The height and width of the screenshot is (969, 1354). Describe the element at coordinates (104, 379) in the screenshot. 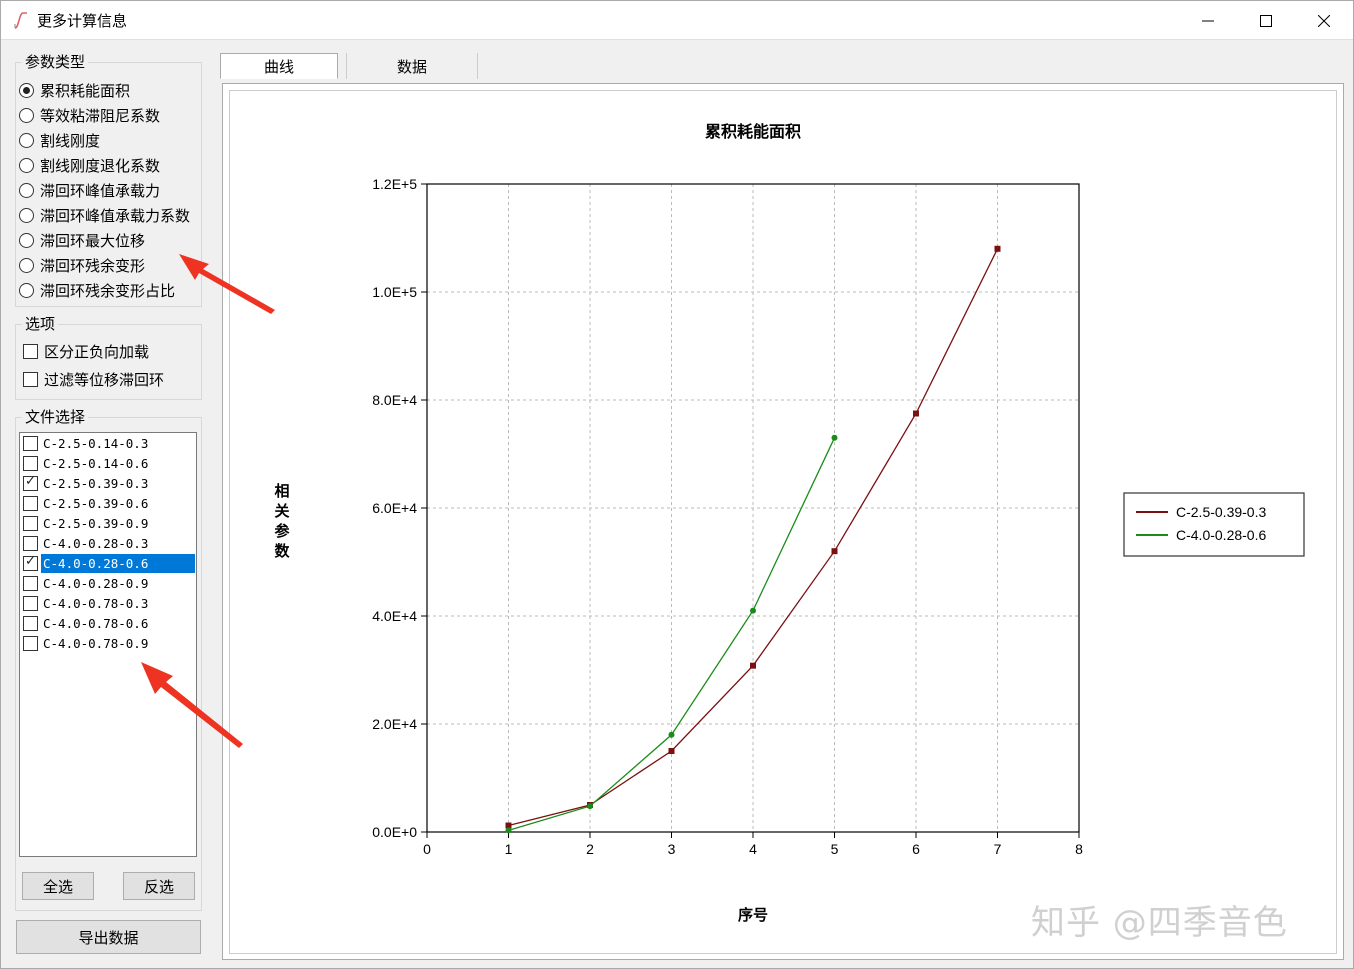

I see `option-label: 过滤等位移滞回环` at that location.